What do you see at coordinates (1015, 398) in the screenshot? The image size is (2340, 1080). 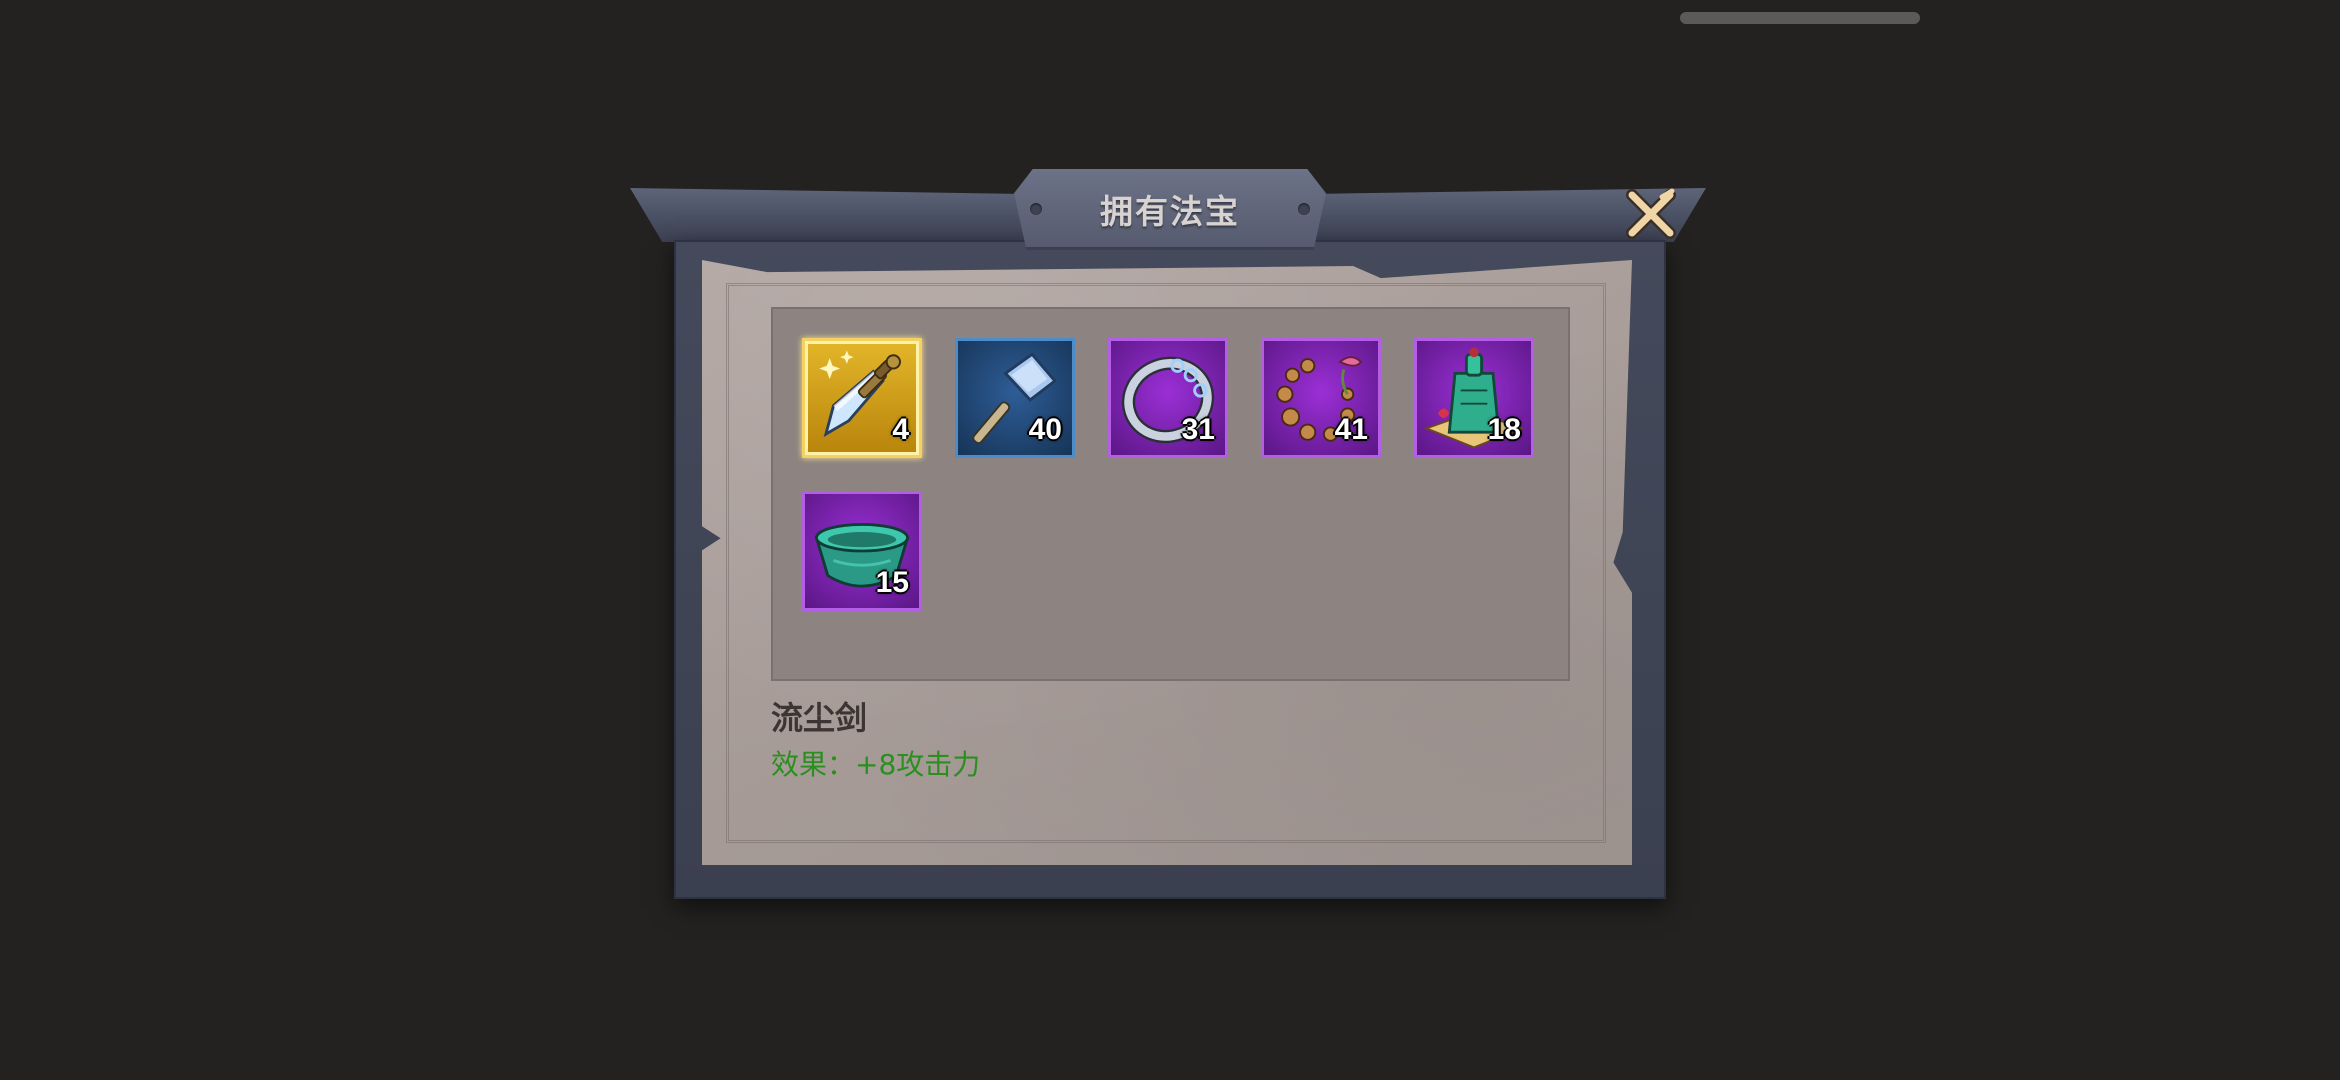 I see `item-slot-hammer: 40` at bounding box center [1015, 398].